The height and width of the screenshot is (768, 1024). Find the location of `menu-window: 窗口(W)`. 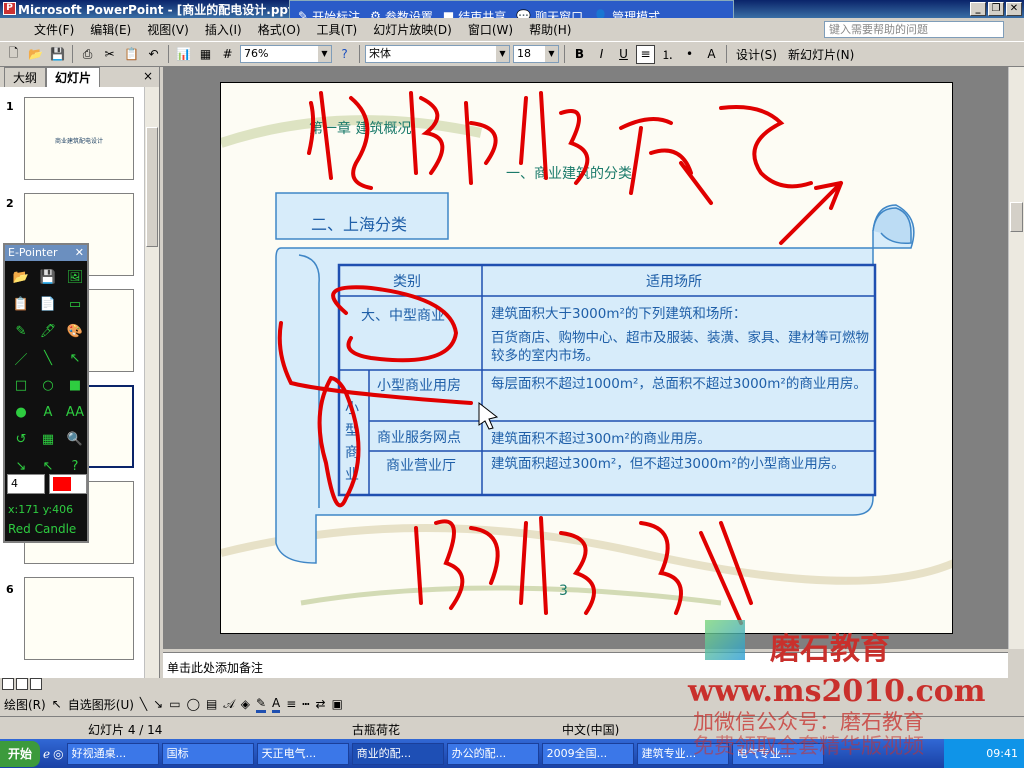

menu-window: 窗口(W) is located at coordinates (490, 29).